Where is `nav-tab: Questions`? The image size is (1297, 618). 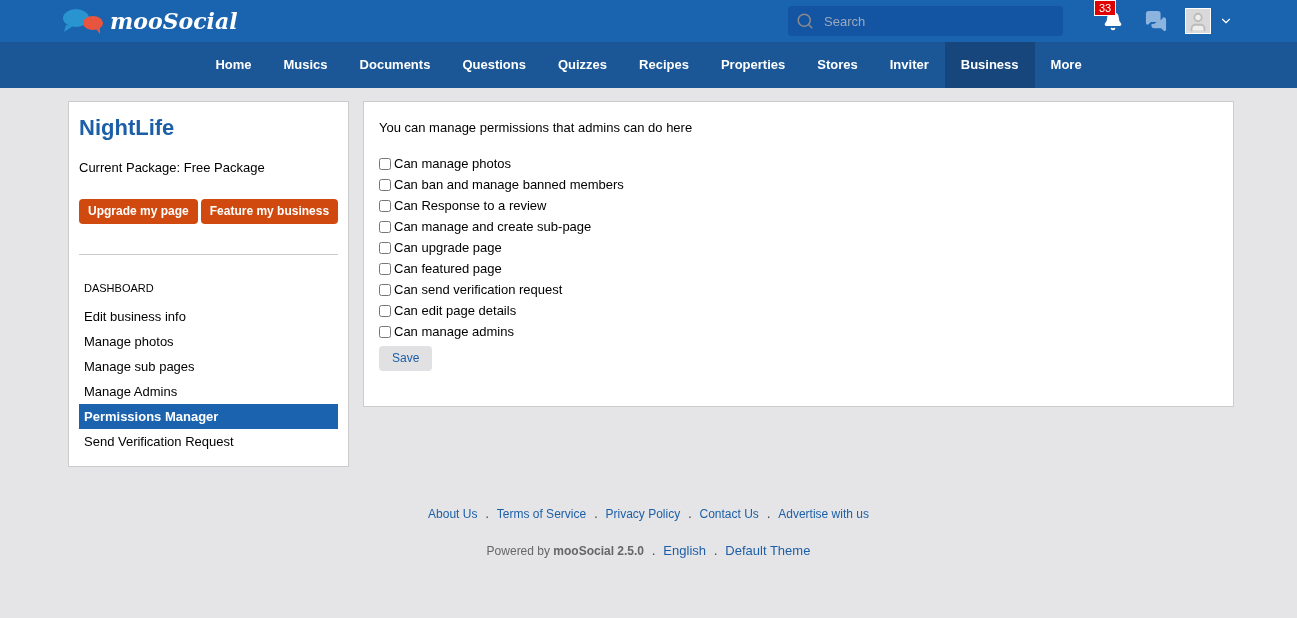
nav-tab: Questions is located at coordinates (494, 65).